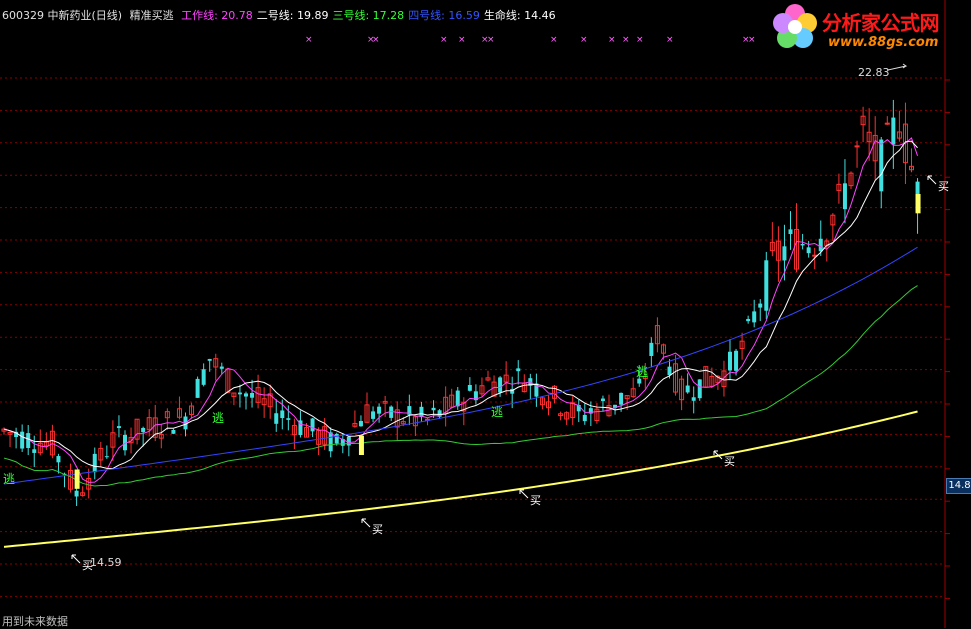  Describe the element at coordinates (958, 486) in the screenshot. I see `price-tag: 14.8` at that location.